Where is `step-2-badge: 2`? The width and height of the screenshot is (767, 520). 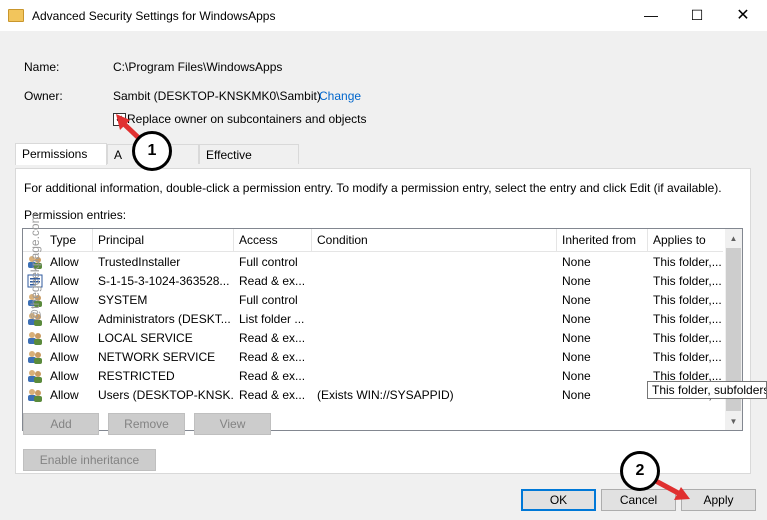
step-2-badge: 2 is located at coordinates (640, 471).